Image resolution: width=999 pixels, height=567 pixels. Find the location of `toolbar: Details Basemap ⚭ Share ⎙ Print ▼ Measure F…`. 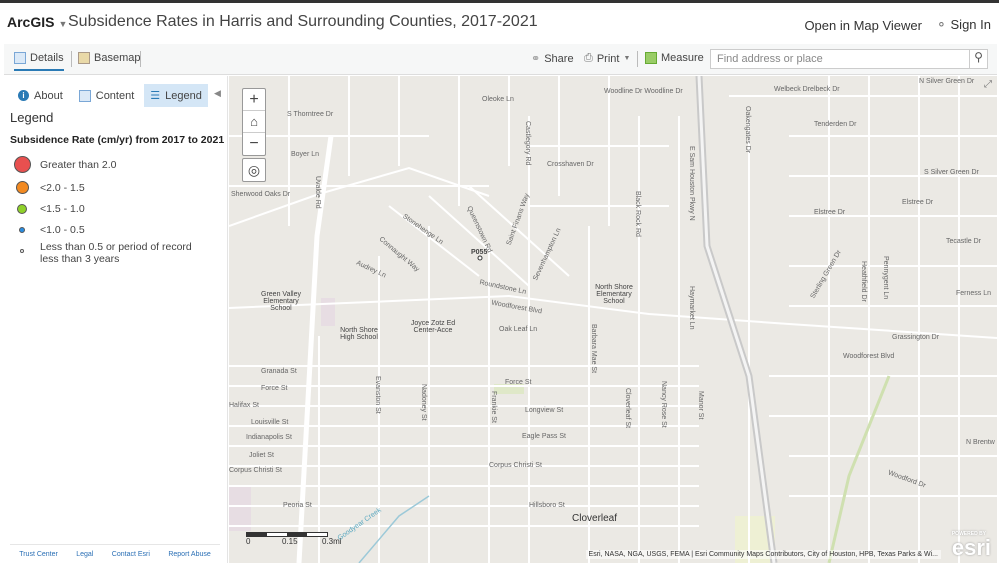

toolbar: Details Basemap ⚭ Share ⎙ Print ▼ Measure F… is located at coordinates (500, 59).